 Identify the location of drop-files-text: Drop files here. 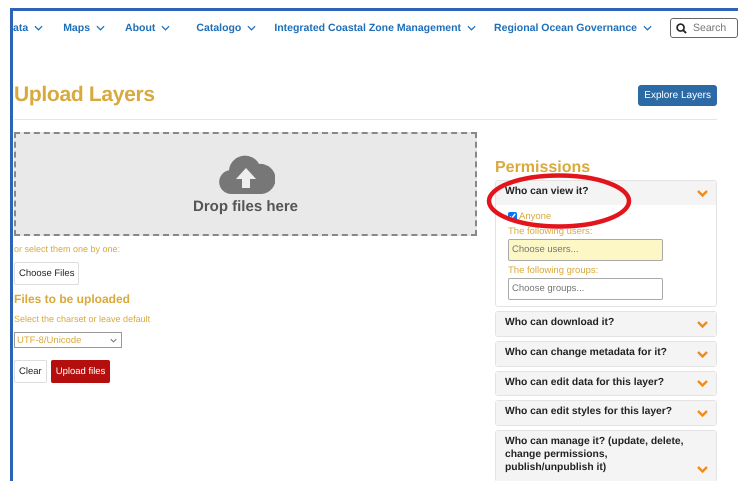
(245, 206).